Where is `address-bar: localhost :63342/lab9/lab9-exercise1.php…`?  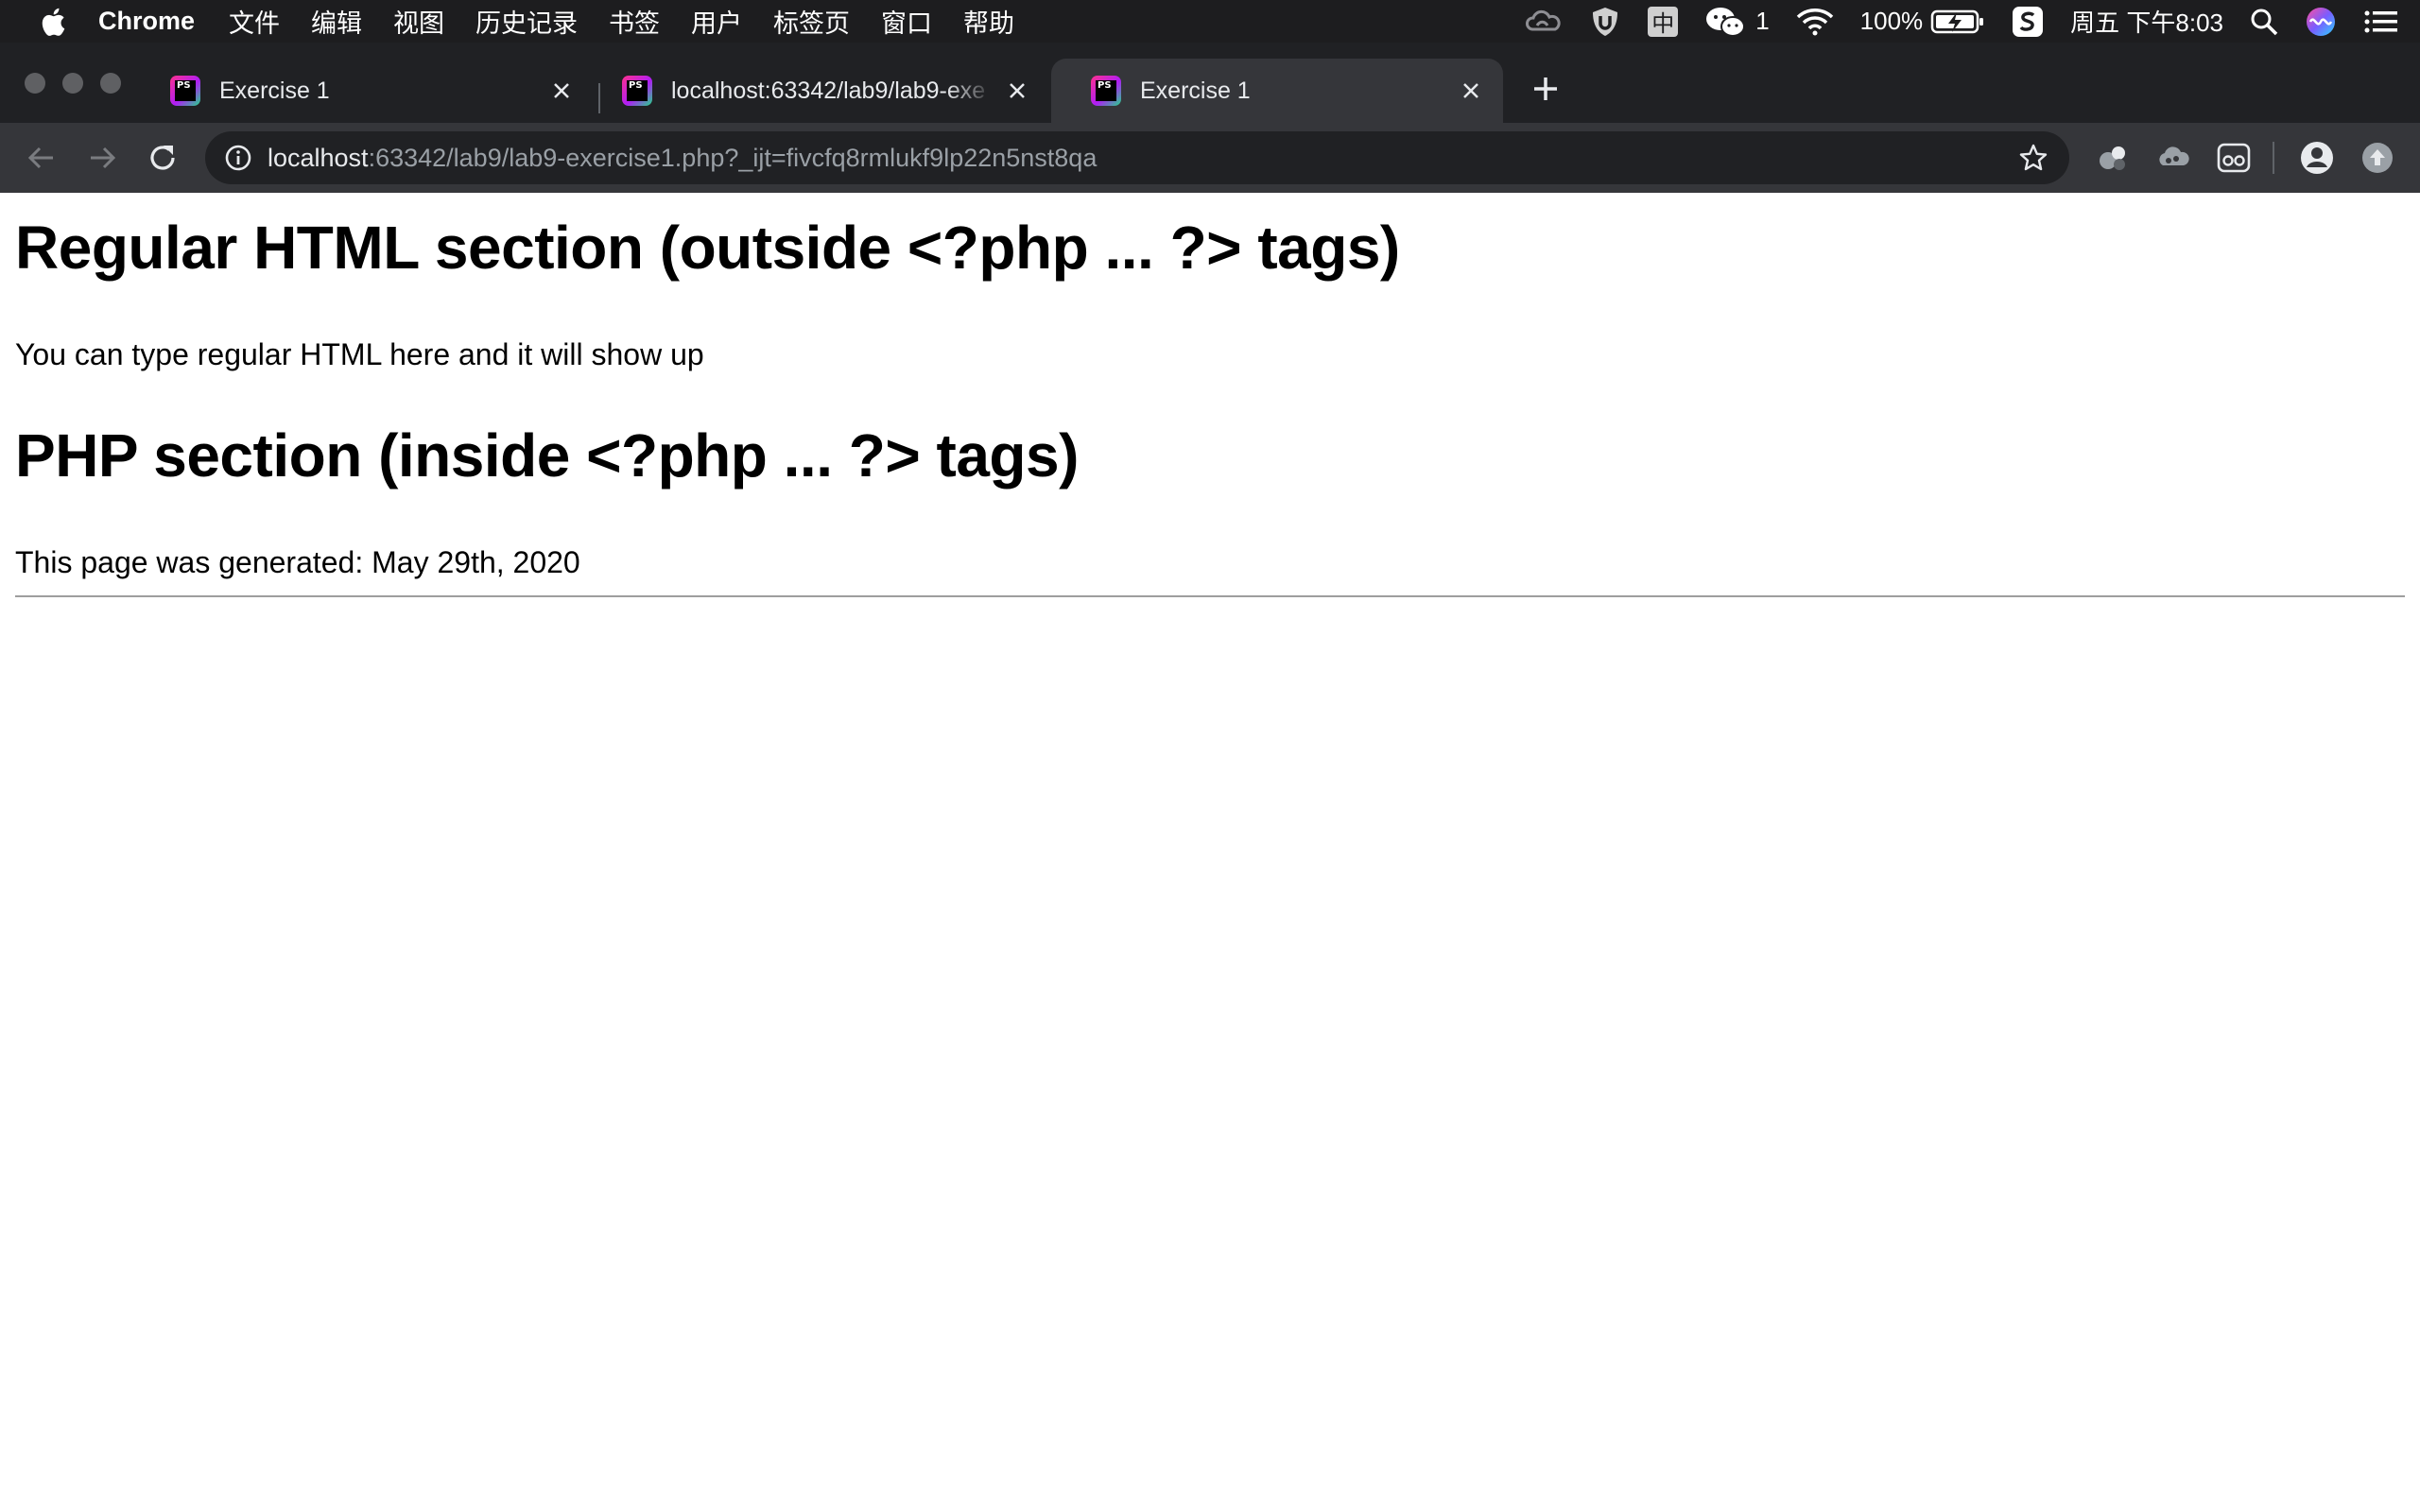
address-bar: localhost :63342/lab9/lab9-exercise1.php… is located at coordinates (1137, 157).